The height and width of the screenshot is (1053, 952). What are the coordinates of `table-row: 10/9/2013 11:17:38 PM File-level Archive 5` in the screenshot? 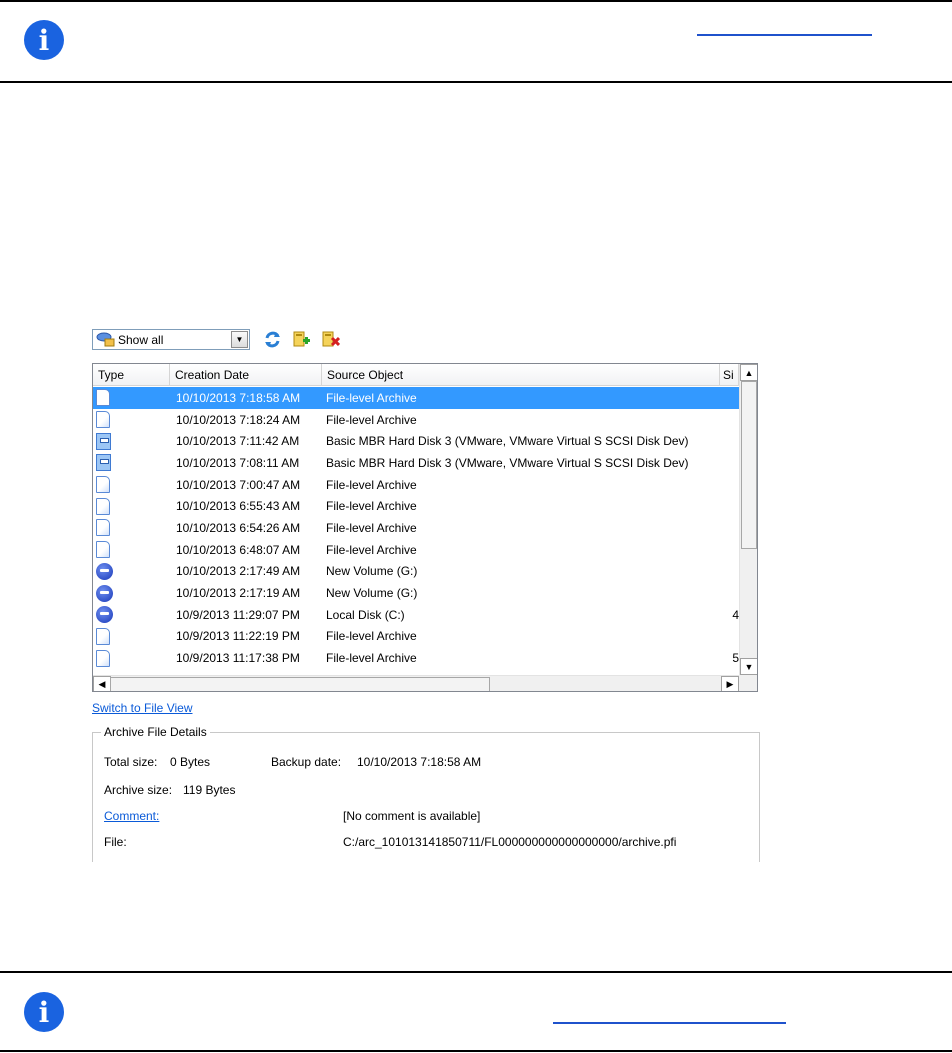 It's located at (416, 658).